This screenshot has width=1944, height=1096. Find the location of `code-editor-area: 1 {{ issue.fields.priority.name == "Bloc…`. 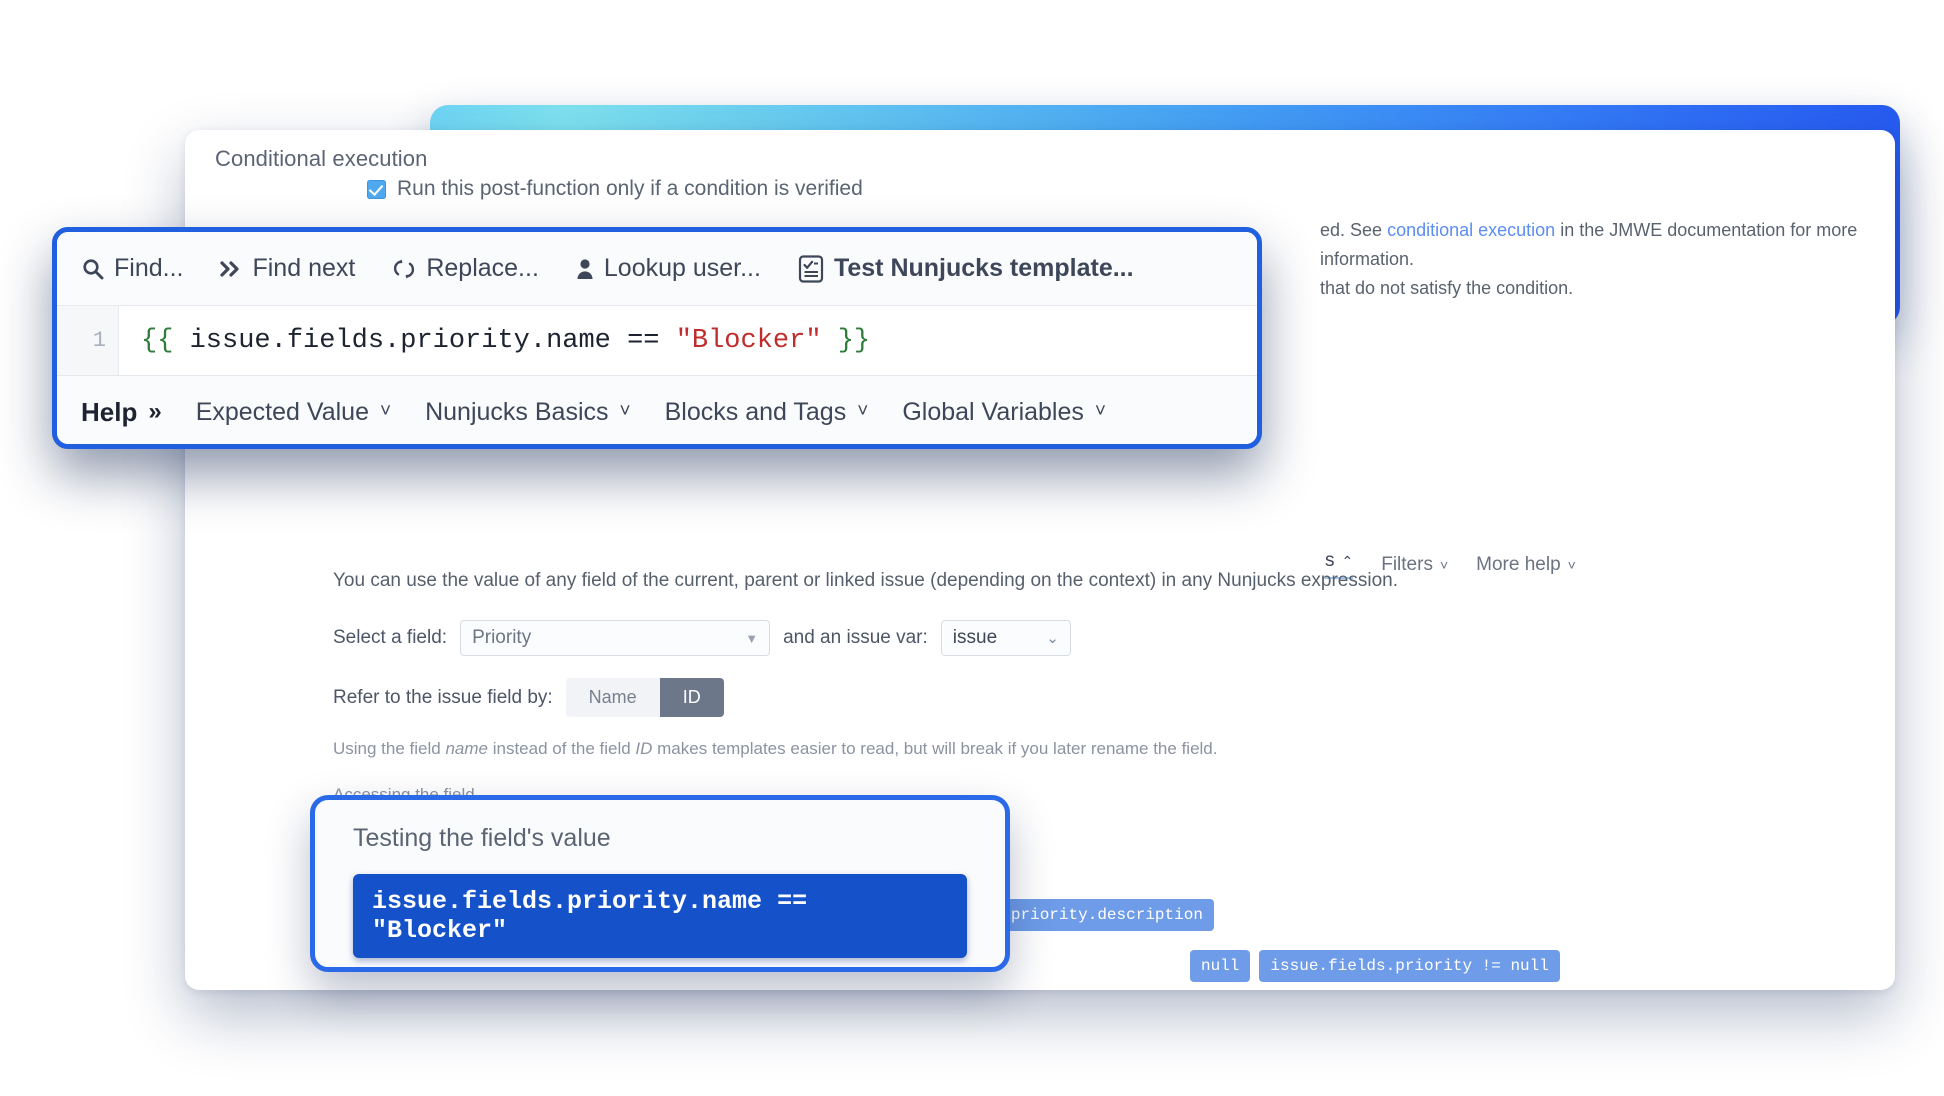

code-editor-area: 1 {{ issue.fields.priority.name == "Bloc… is located at coordinates (657, 341).